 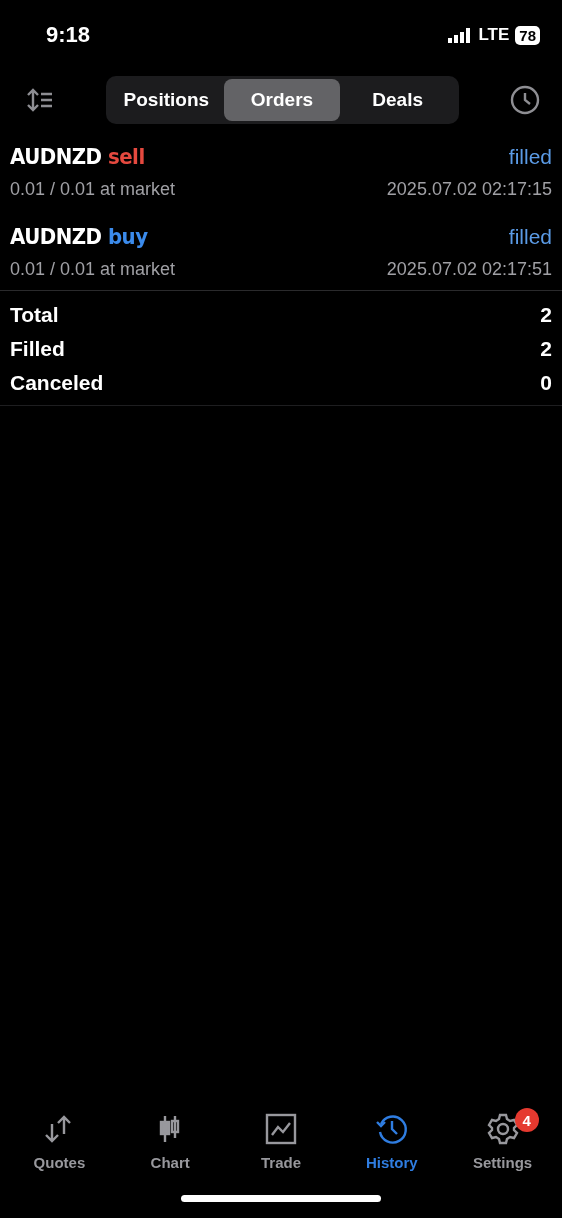 What do you see at coordinates (281, 1129) in the screenshot?
I see `line-chart-icon` at bounding box center [281, 1129].